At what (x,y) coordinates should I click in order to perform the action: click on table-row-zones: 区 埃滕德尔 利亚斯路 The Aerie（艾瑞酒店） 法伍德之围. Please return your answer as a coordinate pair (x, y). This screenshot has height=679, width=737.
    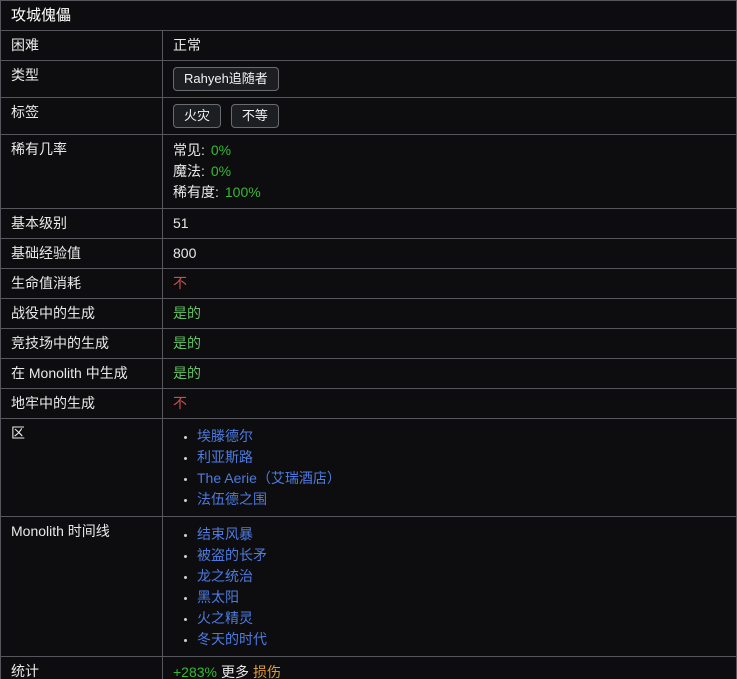
    Looking at the image, I should click on (368, 467).